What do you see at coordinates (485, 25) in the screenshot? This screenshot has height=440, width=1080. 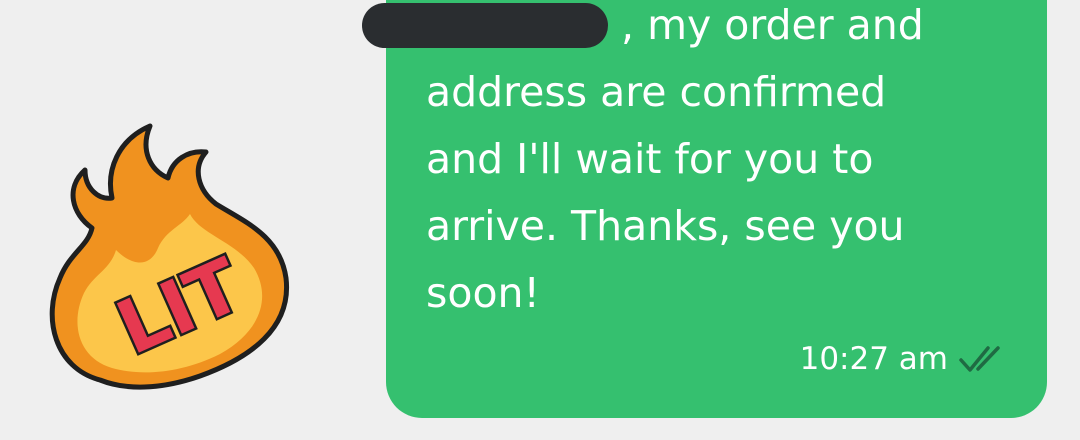 I see `redacted-name-bar` at bounding box center [485, 25].